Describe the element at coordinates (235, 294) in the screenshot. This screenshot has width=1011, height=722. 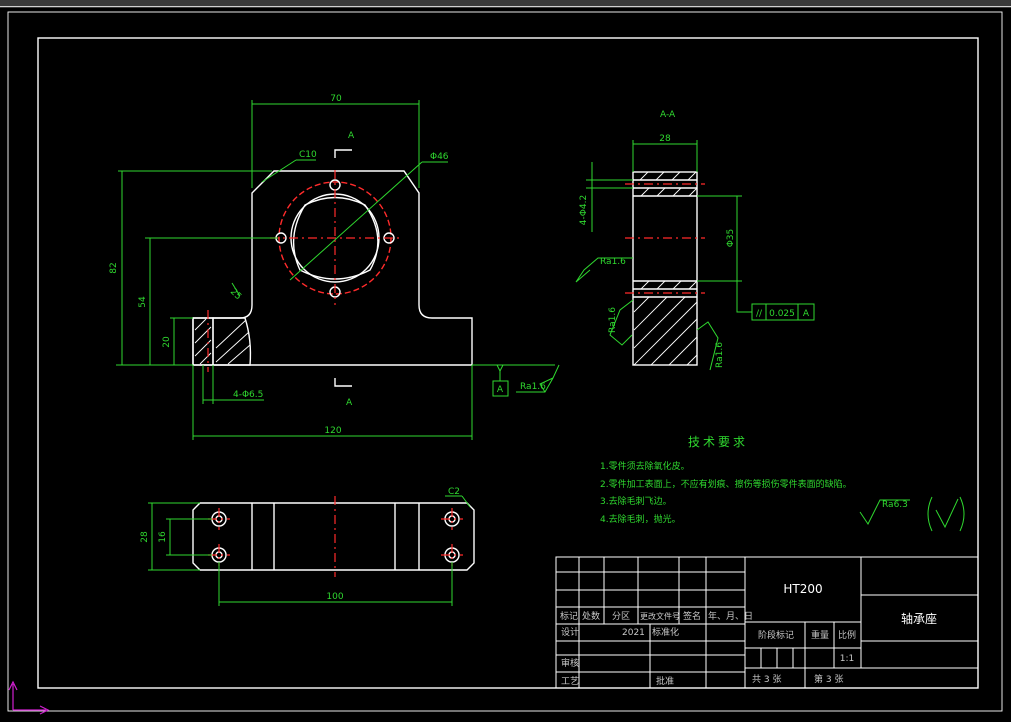
I see `dim-angle: 25` at that location.